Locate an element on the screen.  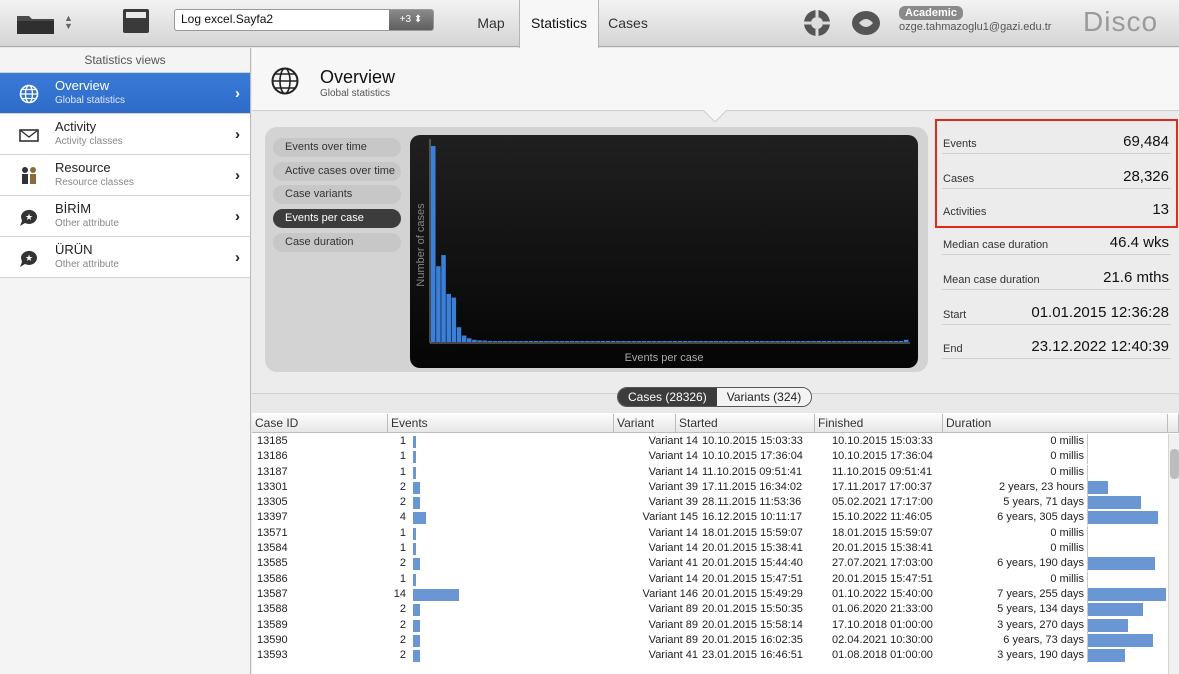
duration-cell: 5 years, 134 days is located at coordinates (1040, 609).